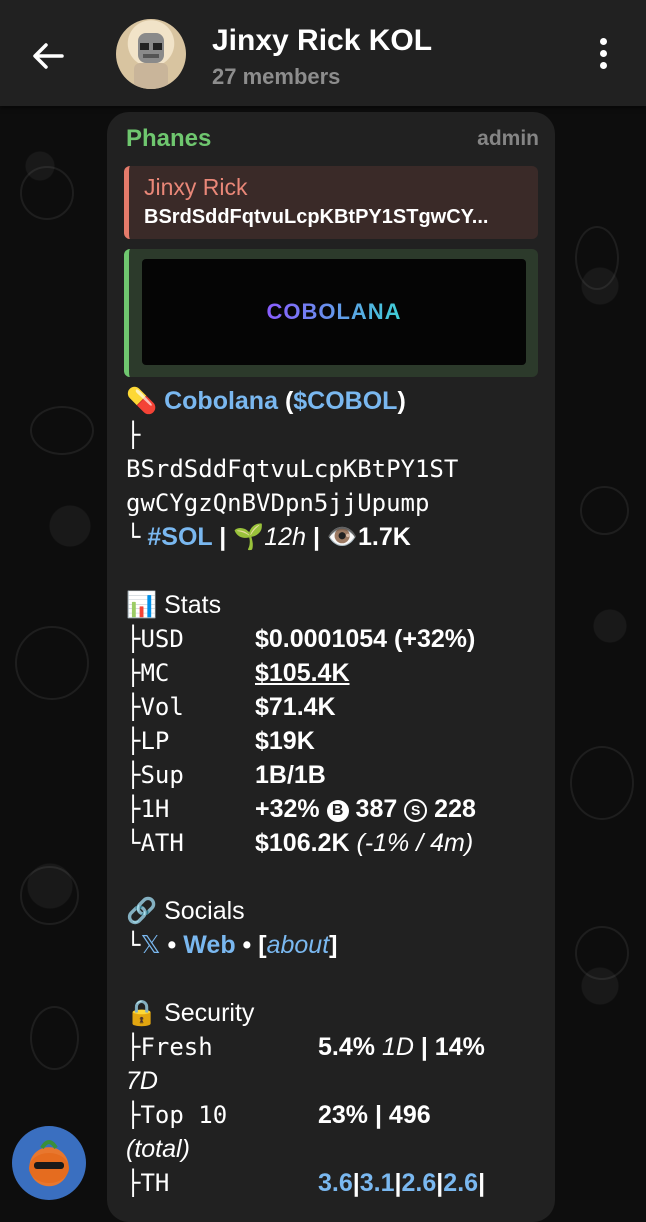 This screenshot has width=646, height=1222. What do you see at coordinates (336, 911) in the screenshot?
I see `socials-heading: 🔗 Socials` at bounding box center [336, 911].